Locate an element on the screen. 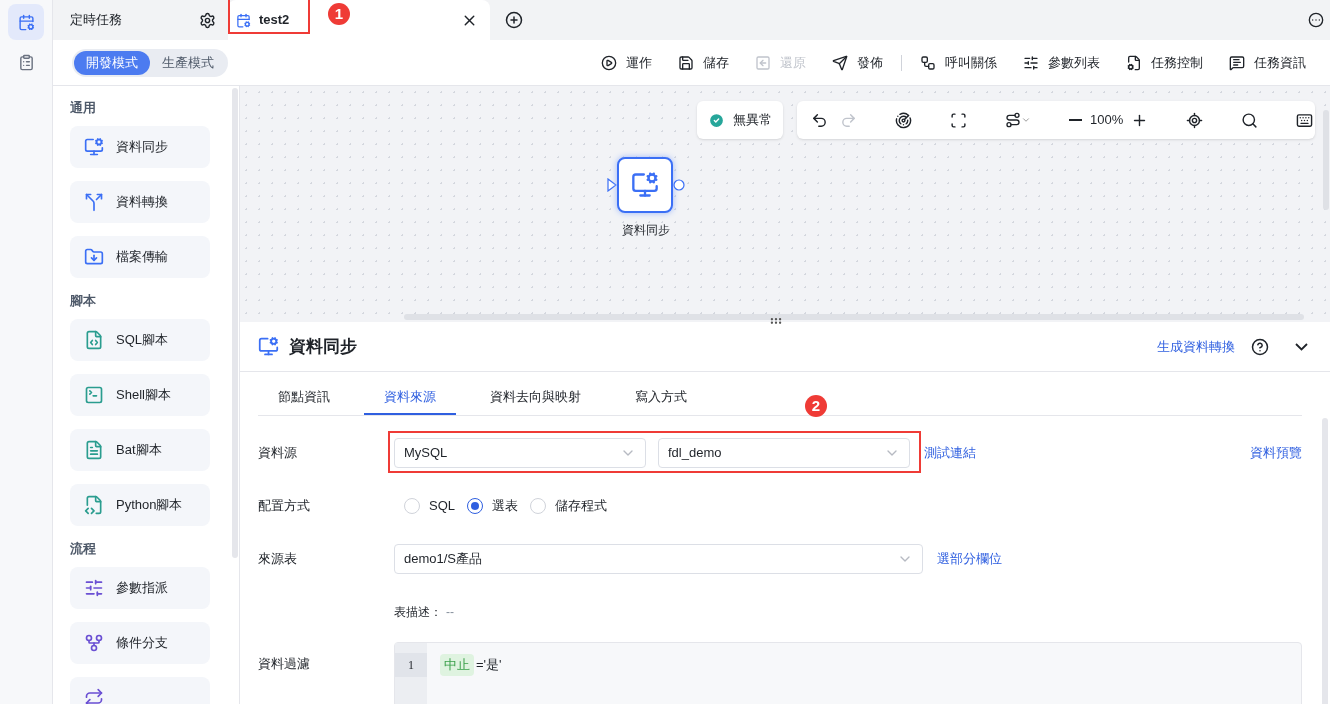  radio-option: 選表 is located at coordinates (492, 506).